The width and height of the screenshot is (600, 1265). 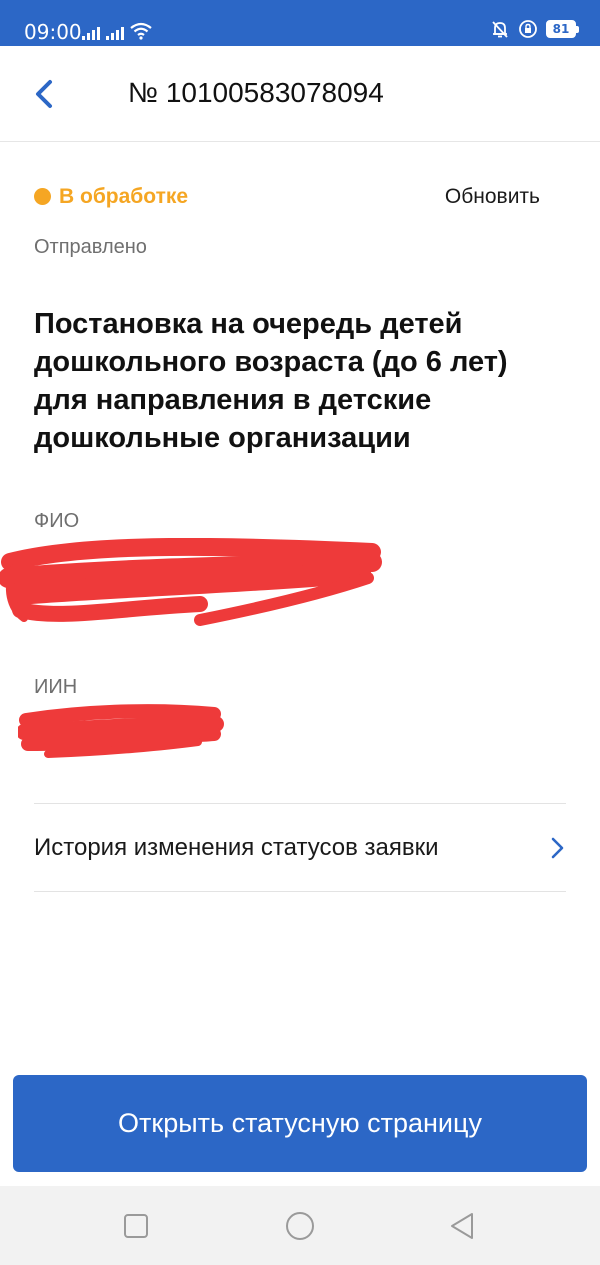 I want to click on app-header: № 10100583078094, so click(x=300, y=94).